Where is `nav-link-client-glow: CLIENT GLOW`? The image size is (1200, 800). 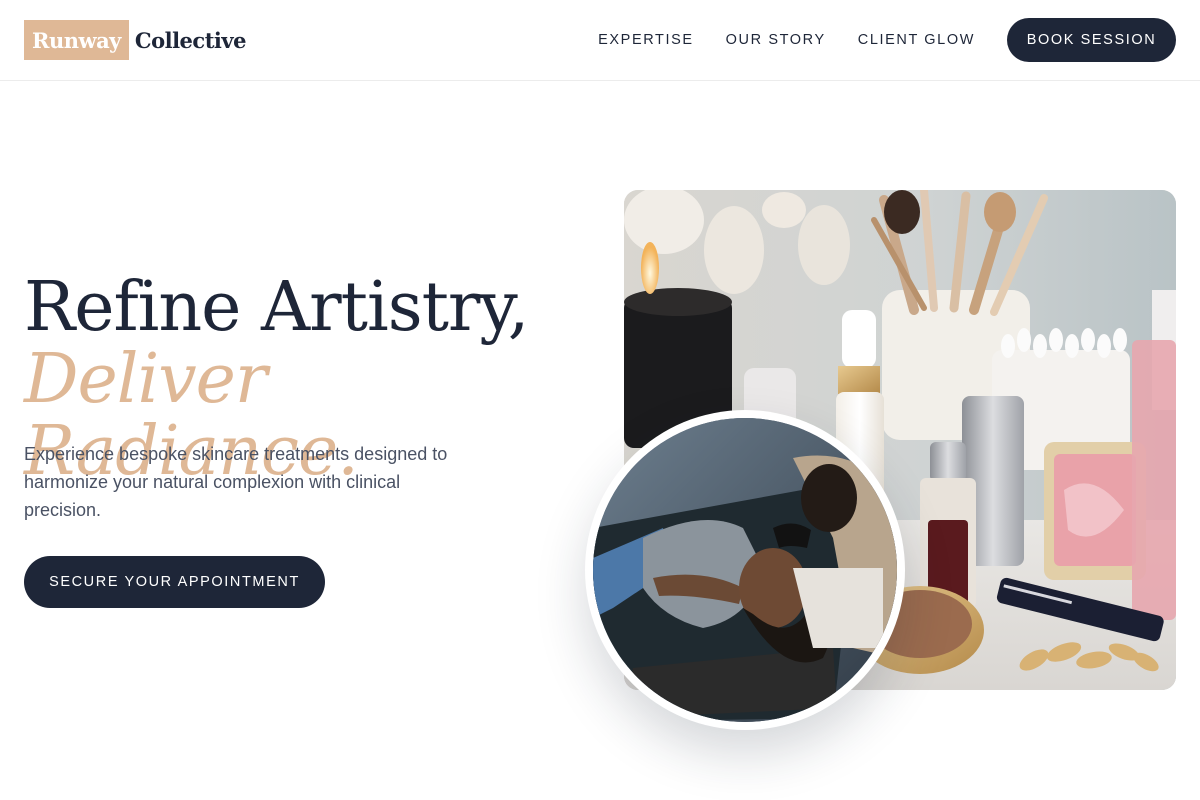 nav-link-client-glow: CLIENT GLOW is located at coordinates (916, 40).